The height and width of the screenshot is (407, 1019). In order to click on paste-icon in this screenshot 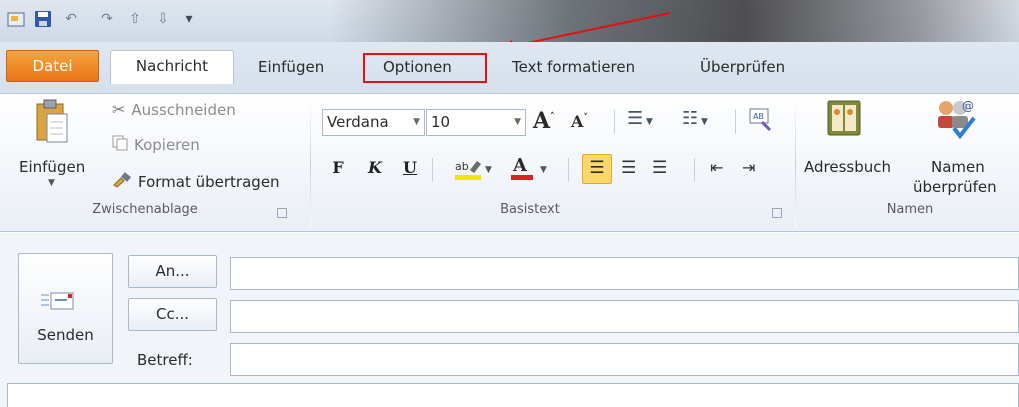, I will do `click(52, 123)`.